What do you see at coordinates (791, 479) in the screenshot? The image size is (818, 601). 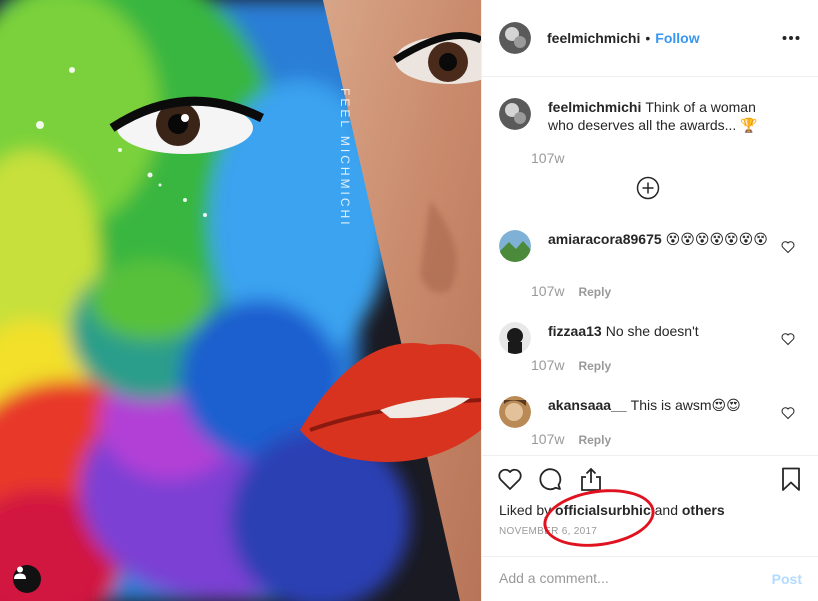 I see `save-icon` at bounding box center [791, 479].